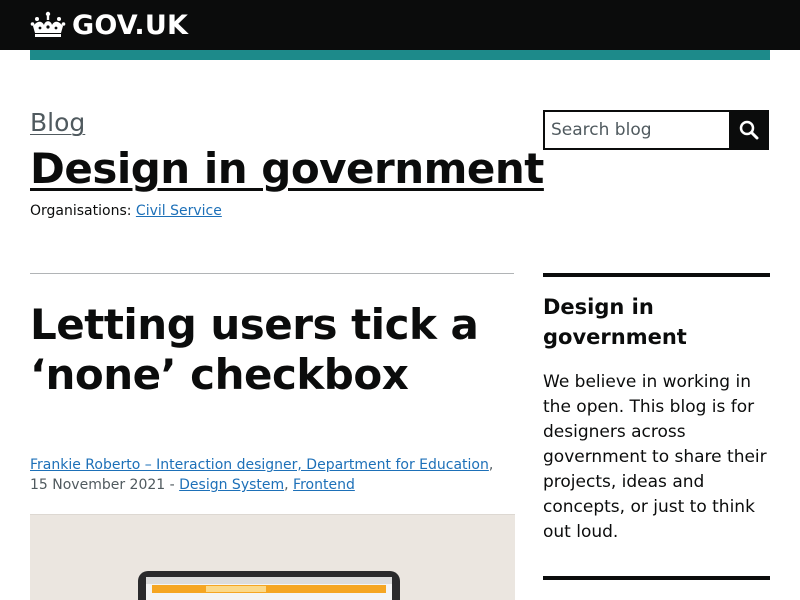 The height and width of the screenshot is (600, 800). What do you see at coordinates (231, 485) in the screenshot?
I see `category-link-design-system: Design System` at bounding box center [231, 485].